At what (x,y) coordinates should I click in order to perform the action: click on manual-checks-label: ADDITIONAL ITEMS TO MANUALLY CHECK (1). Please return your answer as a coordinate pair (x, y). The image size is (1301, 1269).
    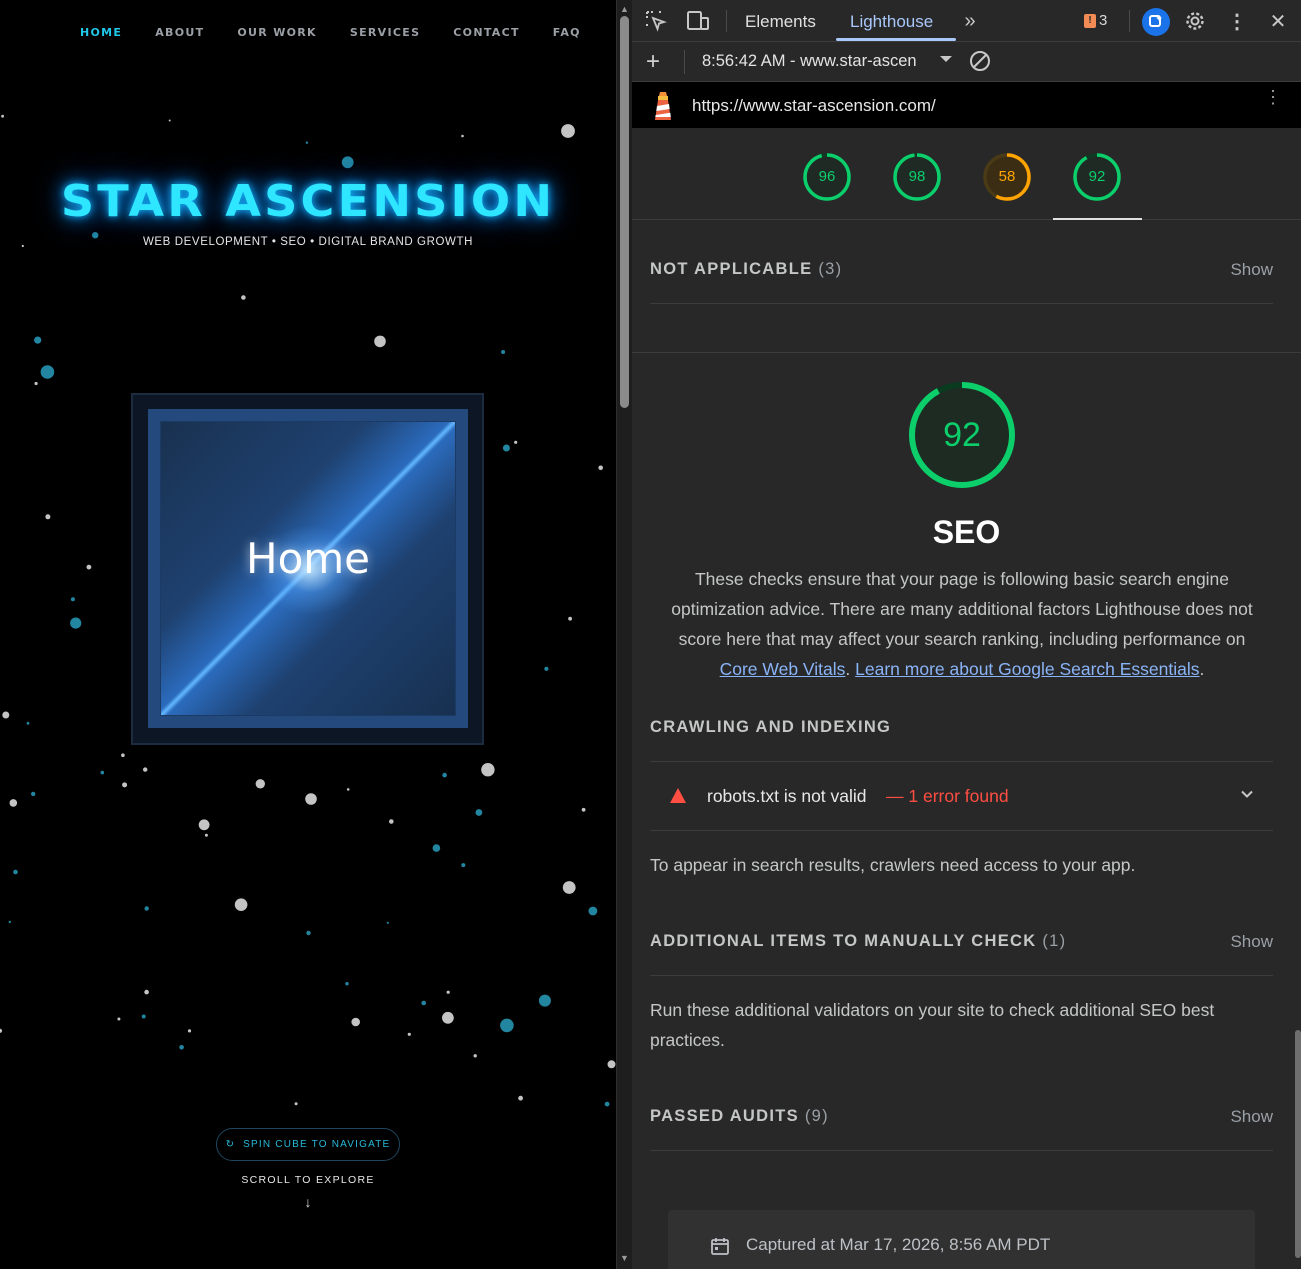
    Looking at the image, I should click on (858, 941).